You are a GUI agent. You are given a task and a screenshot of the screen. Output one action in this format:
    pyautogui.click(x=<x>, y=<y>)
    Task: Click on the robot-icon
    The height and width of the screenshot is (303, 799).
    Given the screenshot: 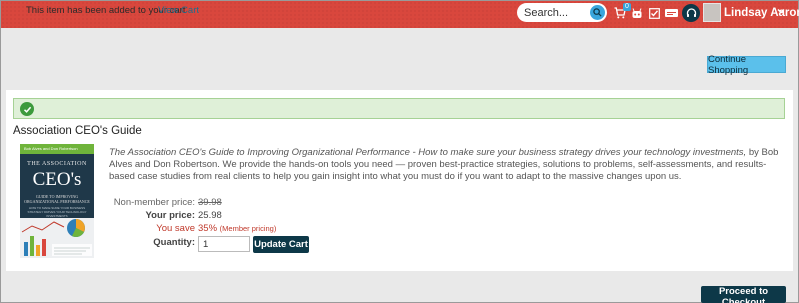 What is the action you would take?
    pyautogui.click(x=637, y=12)
    